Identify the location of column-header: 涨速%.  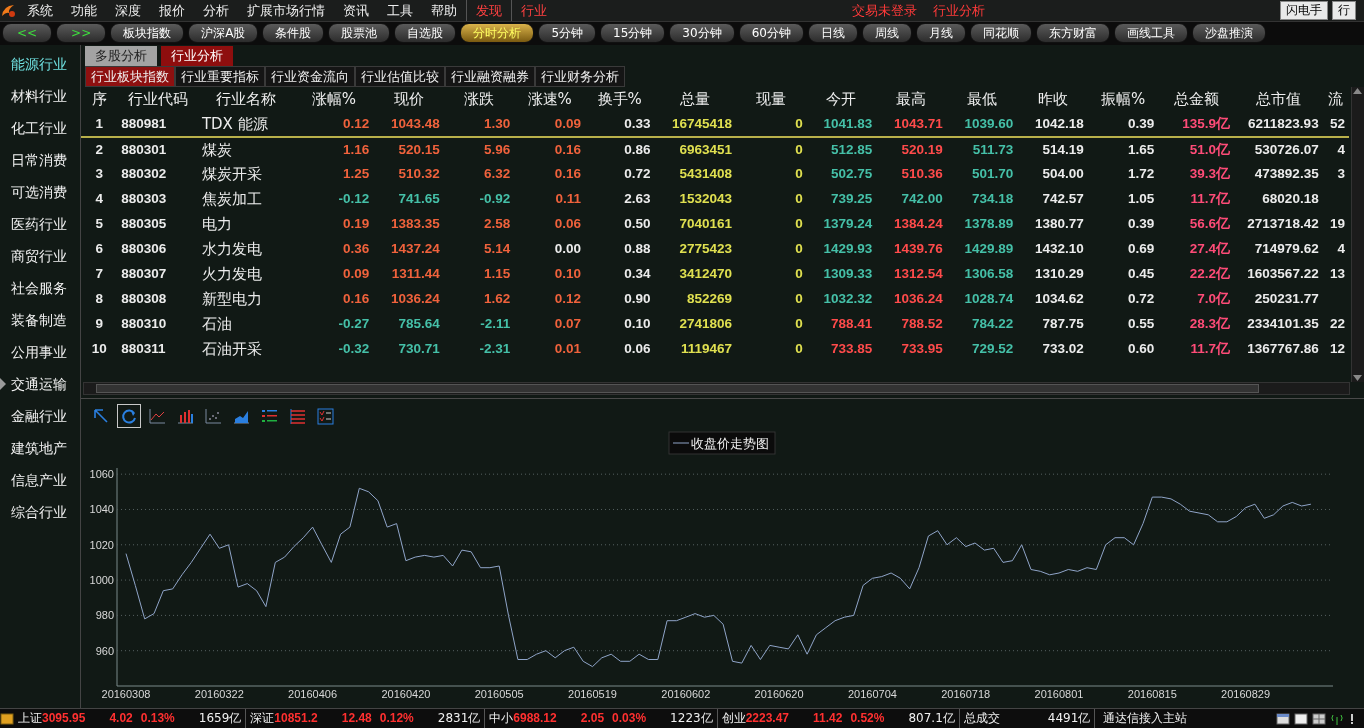
(549, 99).